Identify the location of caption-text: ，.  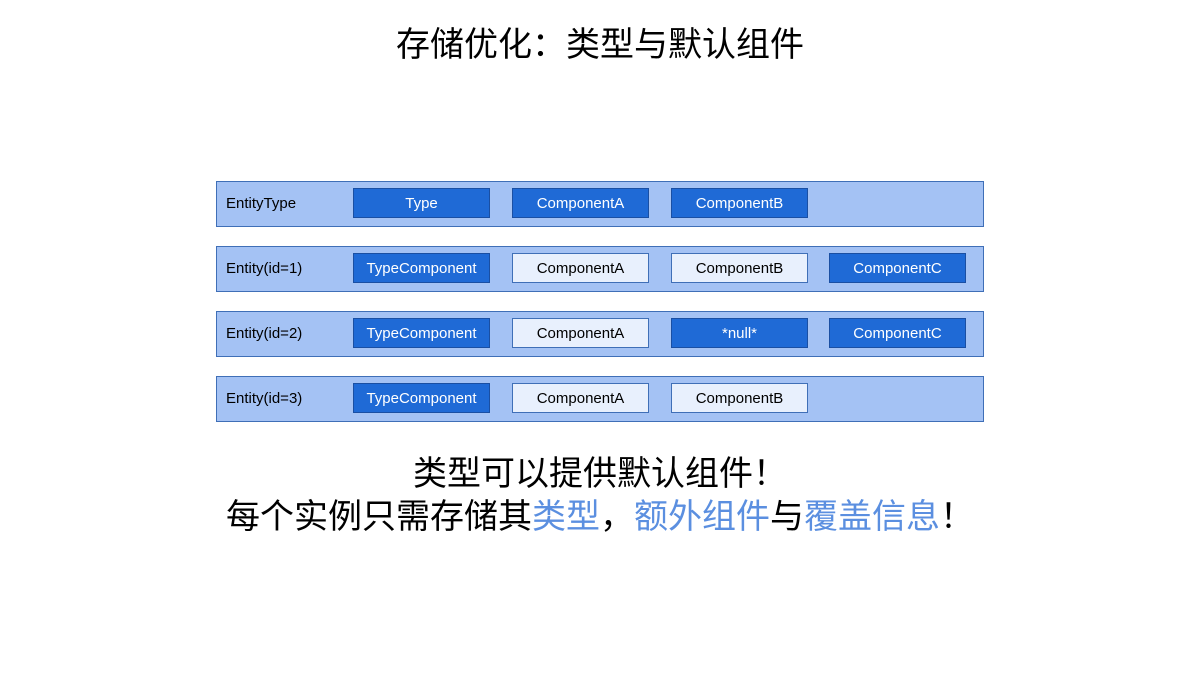
(617, 517).